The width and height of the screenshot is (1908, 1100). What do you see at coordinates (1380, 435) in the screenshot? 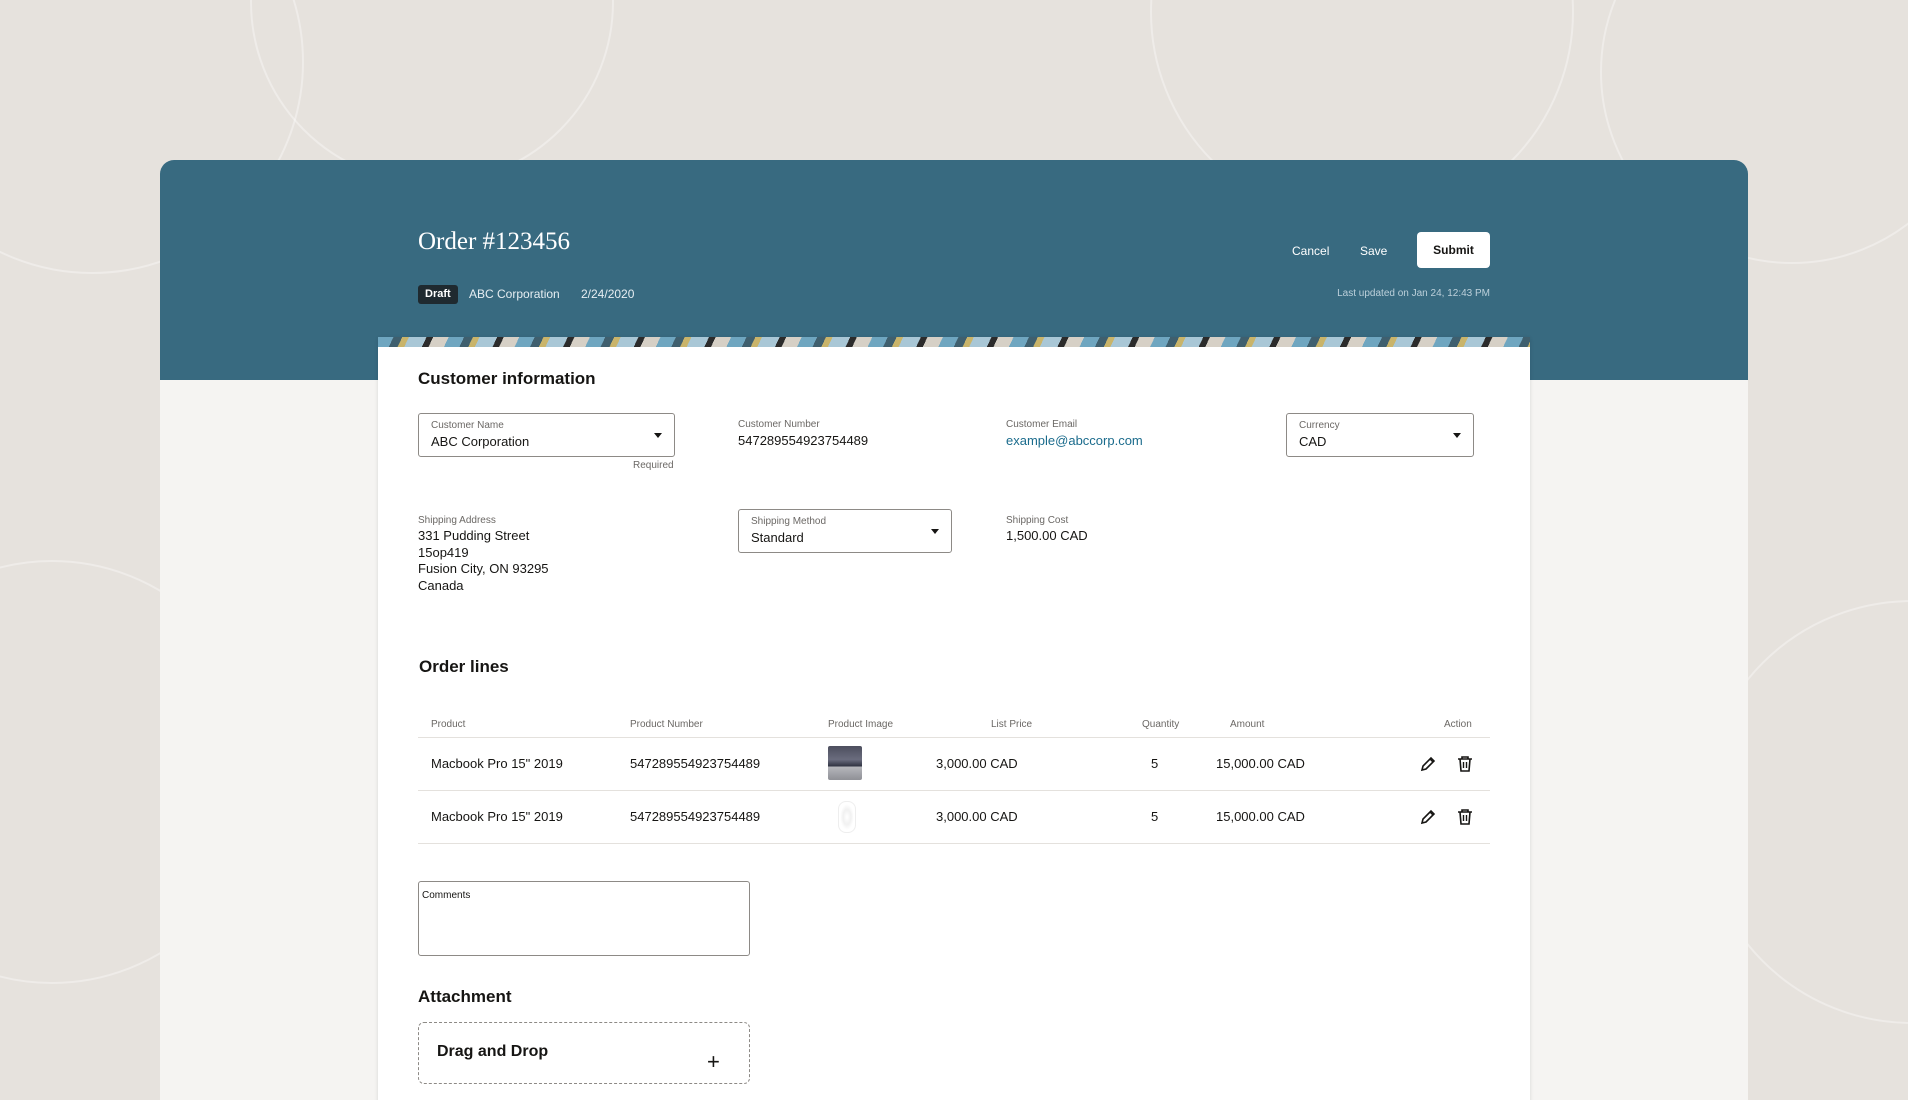
I see `currency-select: Currency CAD` at bounding box center [1380, 435].